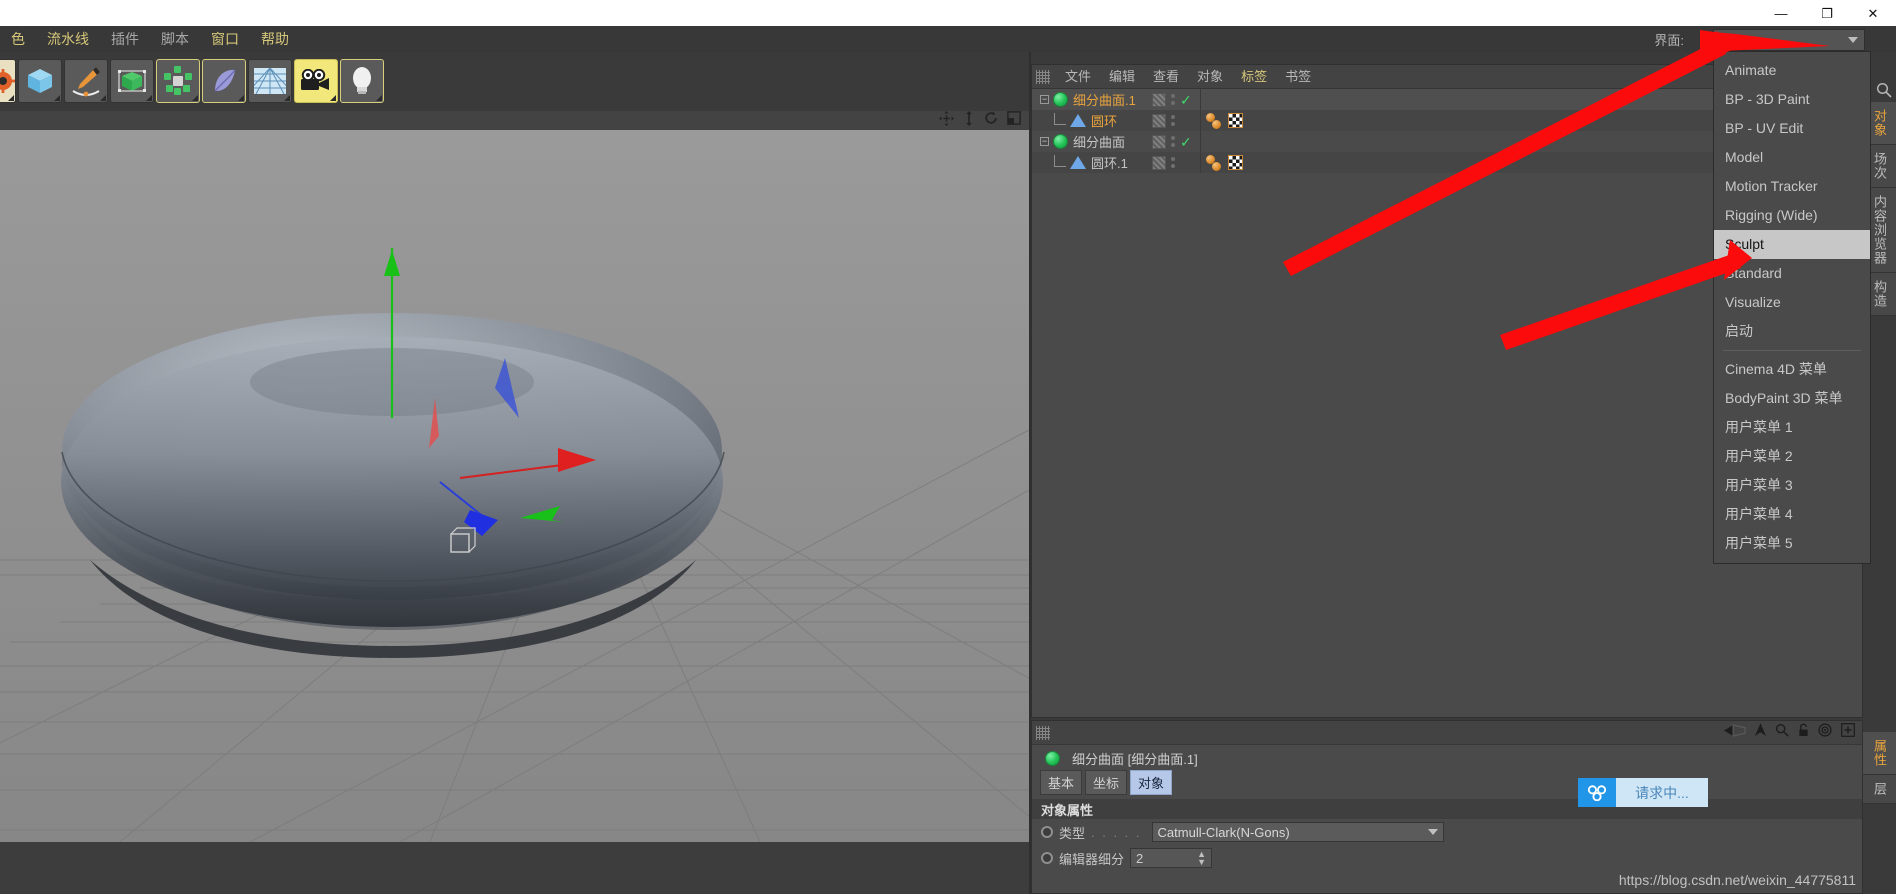 Image resolution: width=1896 pixels, height=894 pixels. What do you see at coordinates (1792, 369) in the screenshot?
I see `layout-option-10: Cinema 4D 菜单` at bounding box center [1792, 369].